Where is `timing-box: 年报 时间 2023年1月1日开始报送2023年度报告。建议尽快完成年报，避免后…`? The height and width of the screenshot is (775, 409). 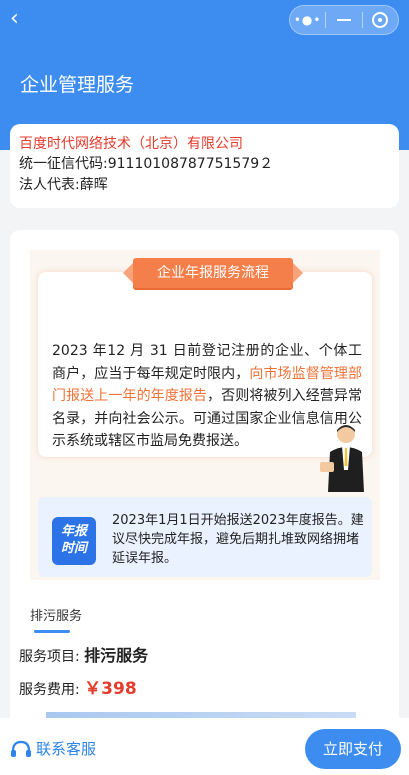
timing-box: 年报 时间 2023年1月1日开始报送2023年度报告。建议尽快完成年报，避免后… is located at coordinates (205, 537).